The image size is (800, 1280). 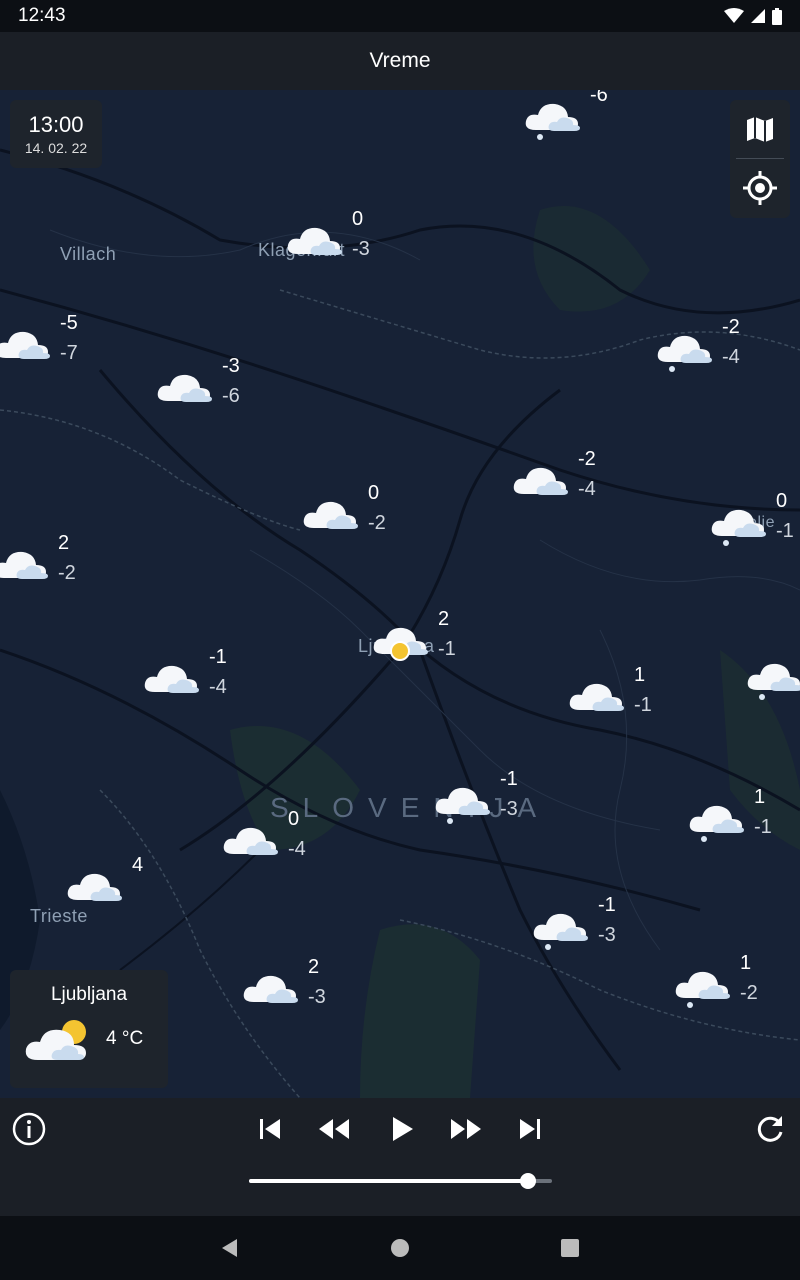 I want to click on forecast-min-temp: -6, so click(x=231, y=396).